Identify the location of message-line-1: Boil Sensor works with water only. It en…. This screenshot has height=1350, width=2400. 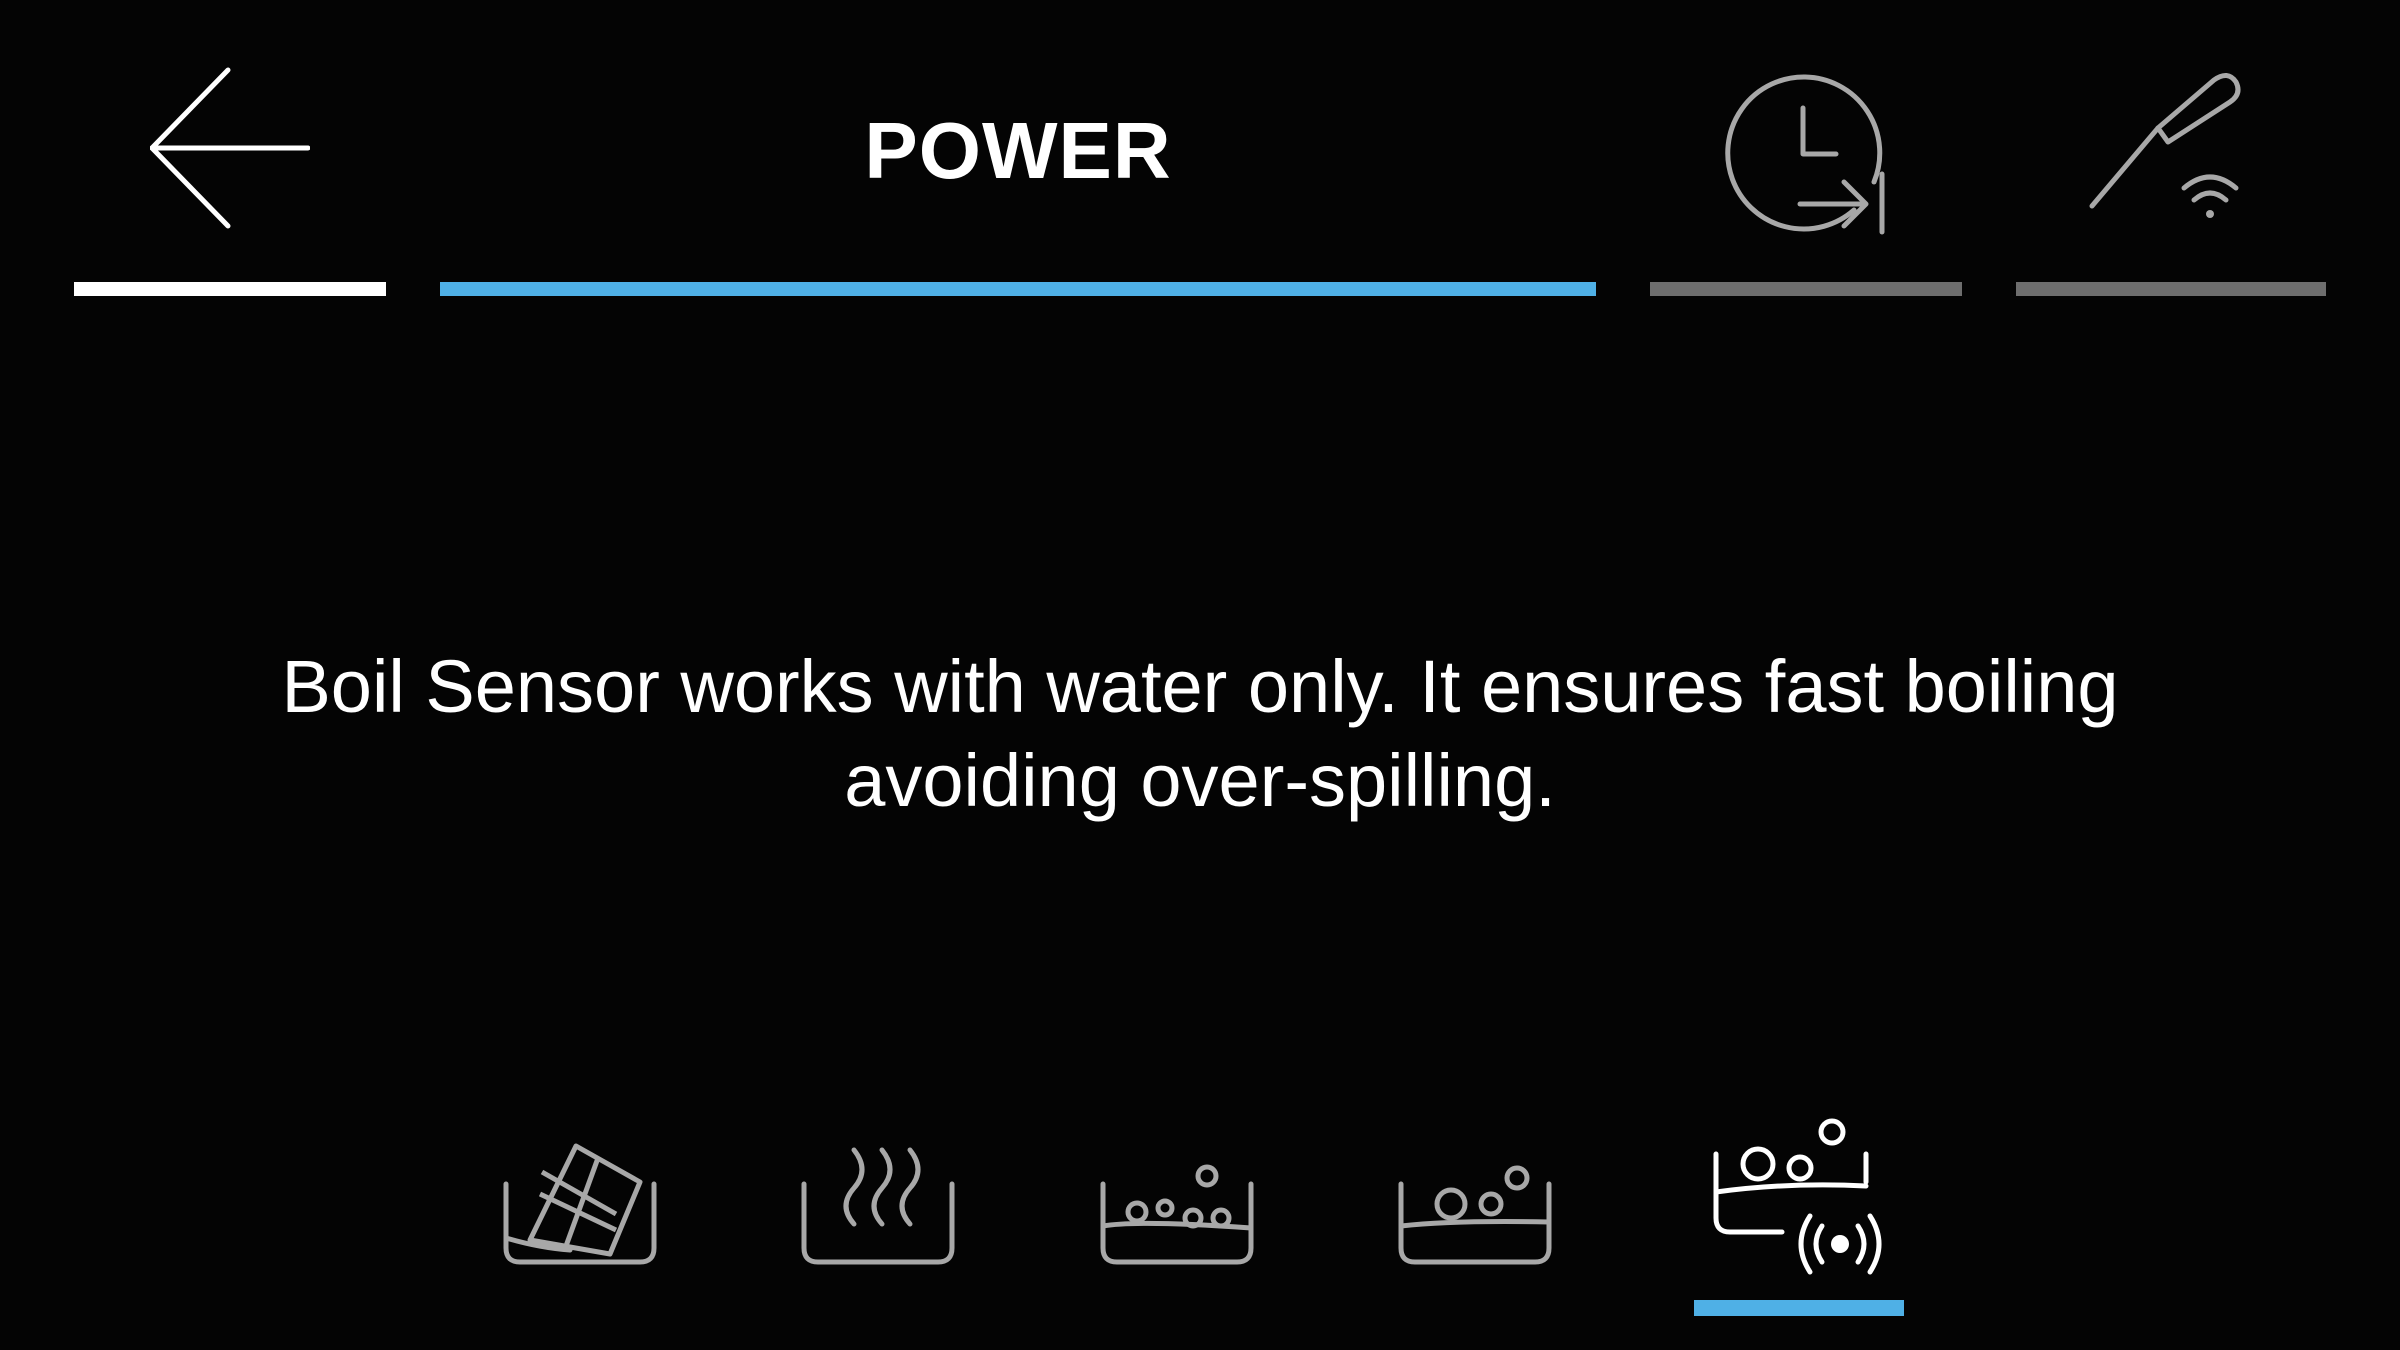
(1200, 686).